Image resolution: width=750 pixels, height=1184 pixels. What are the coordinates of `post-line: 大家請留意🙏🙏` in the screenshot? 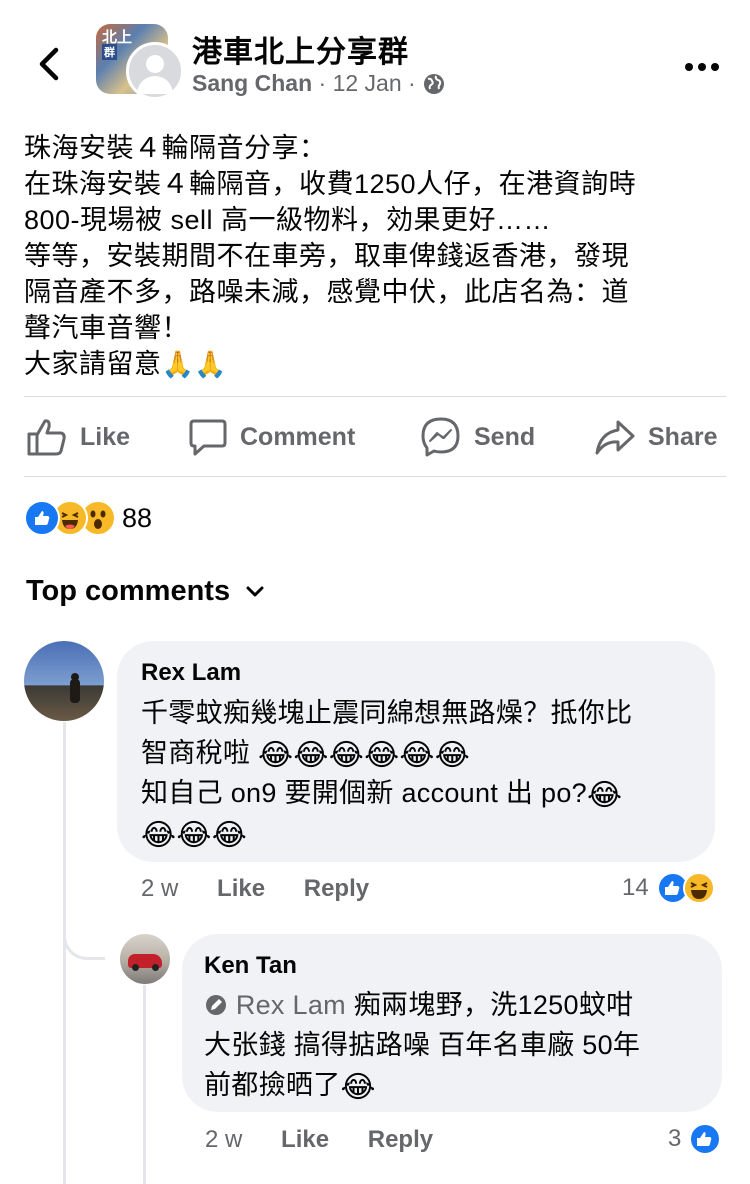 It's located at (379, 364).